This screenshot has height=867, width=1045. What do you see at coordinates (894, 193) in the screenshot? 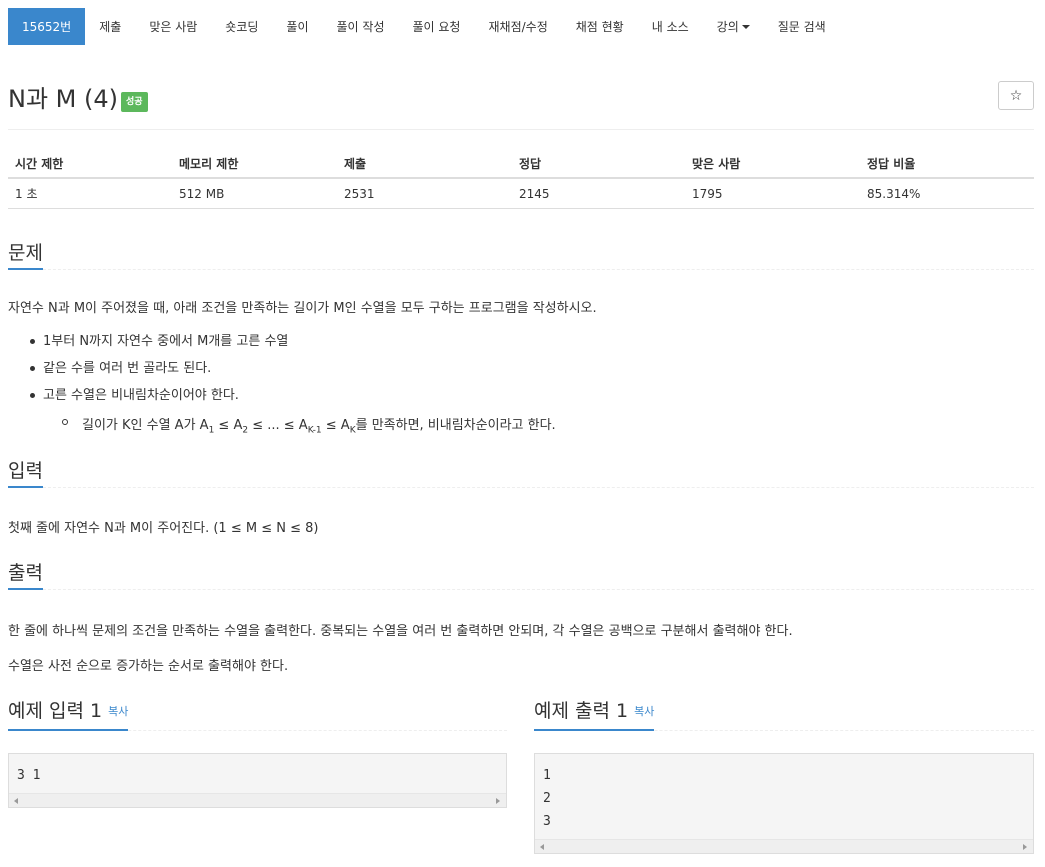
I see `table-cell: 85.314%` at bounding box center [894, 193].